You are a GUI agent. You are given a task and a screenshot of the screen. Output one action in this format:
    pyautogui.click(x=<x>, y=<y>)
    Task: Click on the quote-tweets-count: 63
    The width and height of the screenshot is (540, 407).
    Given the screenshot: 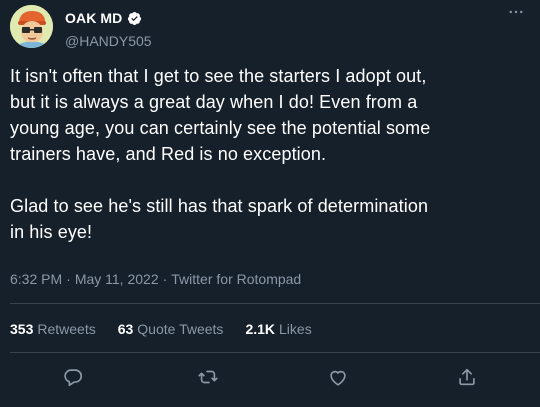 What is the action you would take?
    pyautogui.click(x=125, y=329)
    